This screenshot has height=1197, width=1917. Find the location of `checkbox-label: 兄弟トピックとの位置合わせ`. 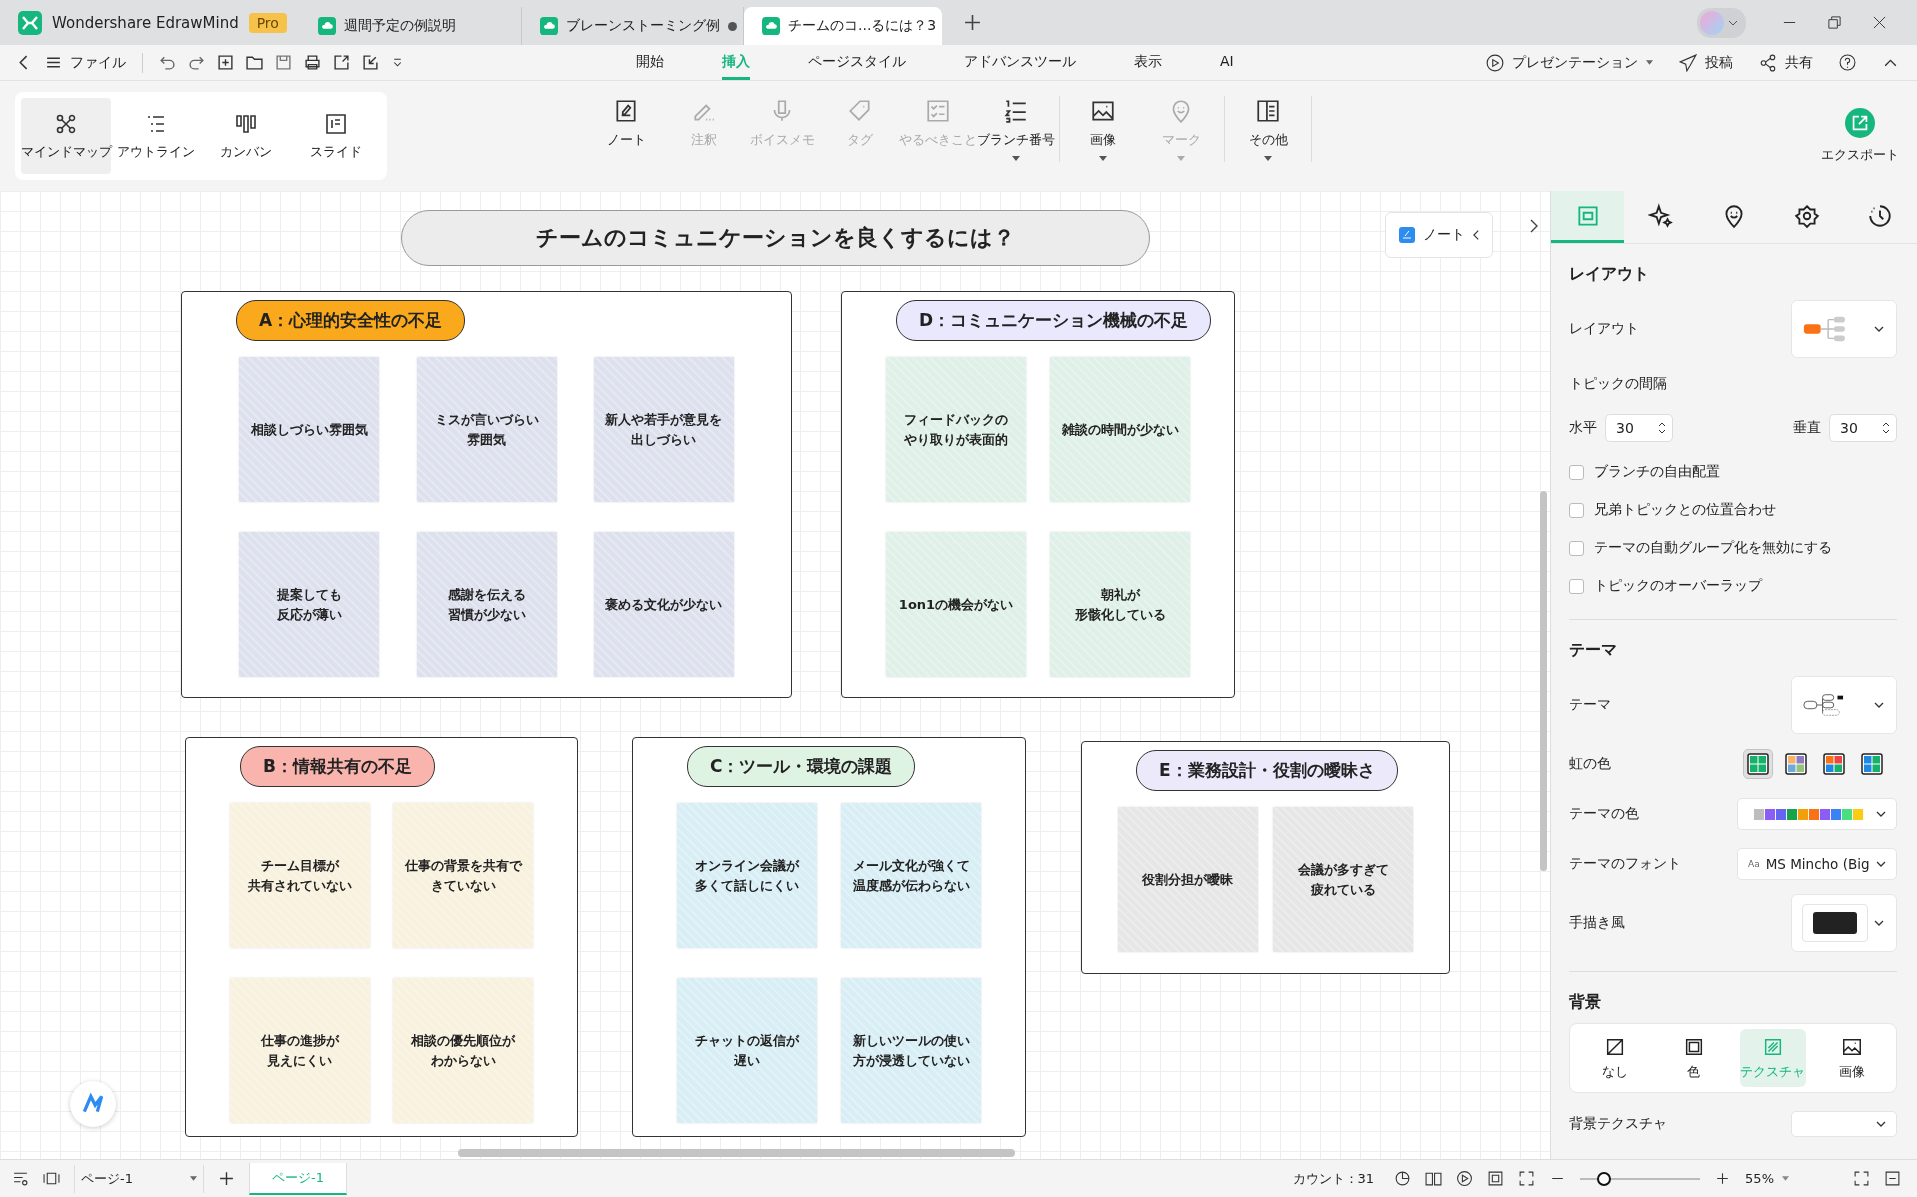

checkbox-label: 兄弟トピックとの位置合わせ is located at coordinates (1685, 510).